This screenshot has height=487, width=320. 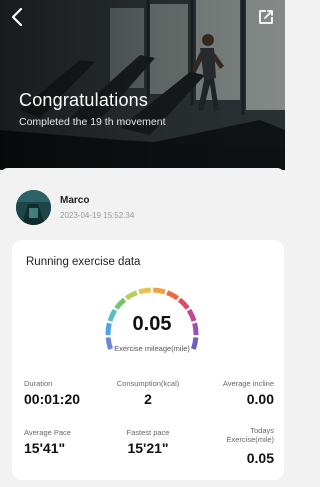 What do you see at coordinates (97, 215) in the screenshot?
I see `record-timestamp: 2023-04-19 15:52:34` at bounding box center [97, 215].